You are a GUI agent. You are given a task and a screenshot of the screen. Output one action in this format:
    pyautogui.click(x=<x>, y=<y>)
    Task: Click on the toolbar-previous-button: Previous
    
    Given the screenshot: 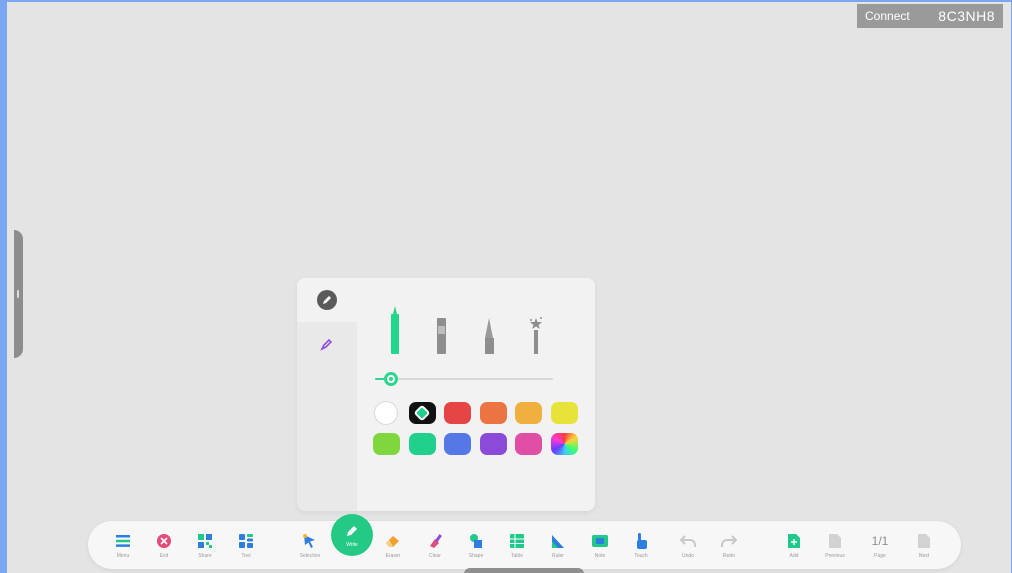 What is the action you would take?
    pyautogui.click(x=835, y=545)
    